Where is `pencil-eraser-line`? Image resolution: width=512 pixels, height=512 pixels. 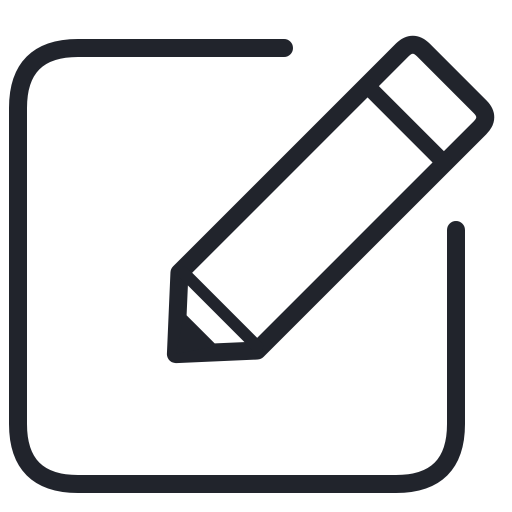
pencil-eraser-line is located at coordinates (405, 124).